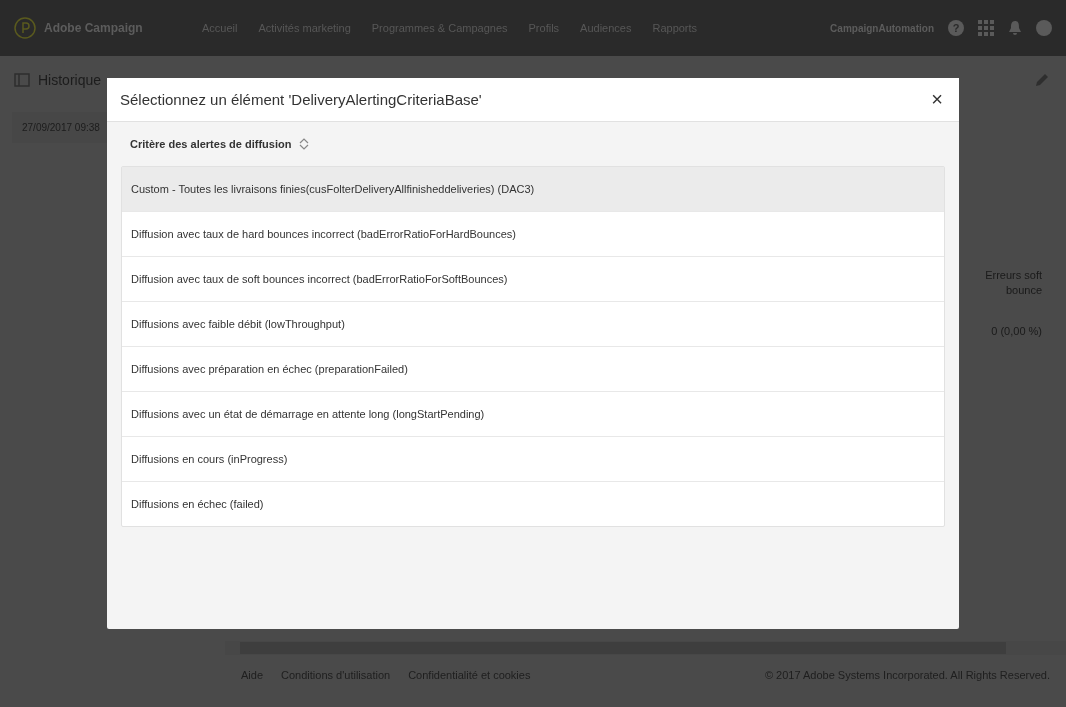  I want to click on help-button: ?, so click(956, 28).